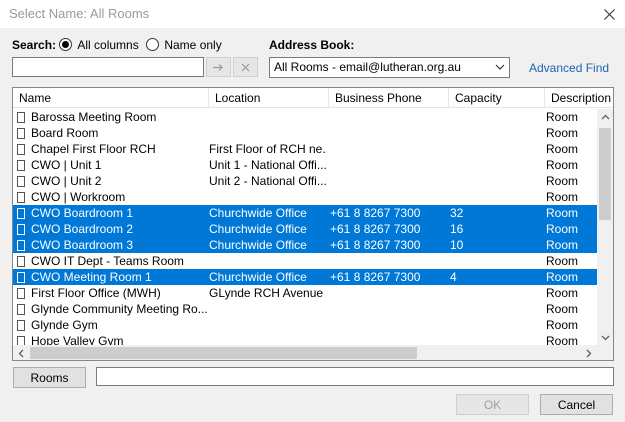  What do you see at coordinates (82, 229) in the screenshot?
I see `cell-name: CWO Boardroom 2` at bounding box center [82, 229].